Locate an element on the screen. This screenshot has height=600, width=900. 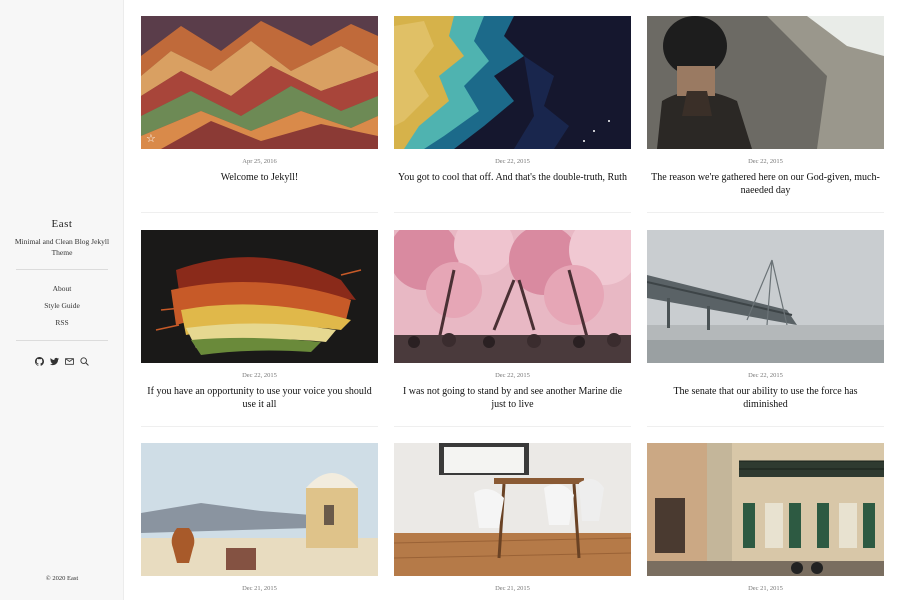
site-title: East is located at coordinates (62, 224).